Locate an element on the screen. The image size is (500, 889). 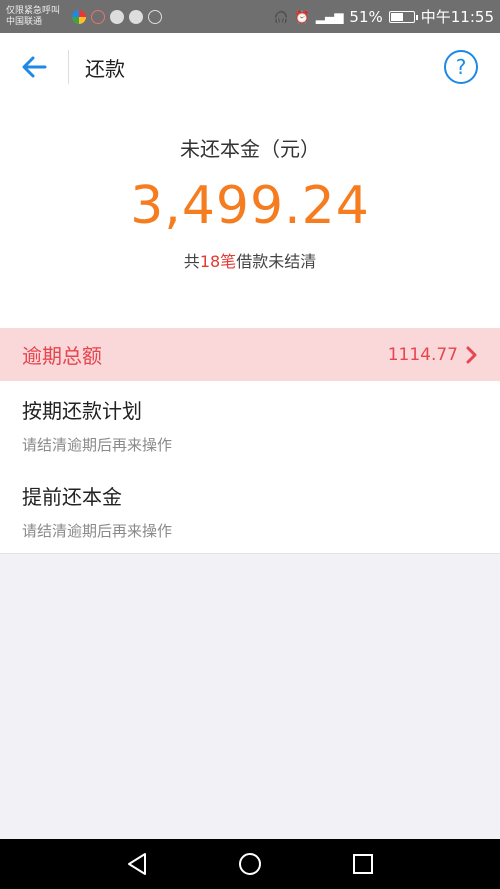
option-title: 按期还款计划 is located at coordinates (82, 411).